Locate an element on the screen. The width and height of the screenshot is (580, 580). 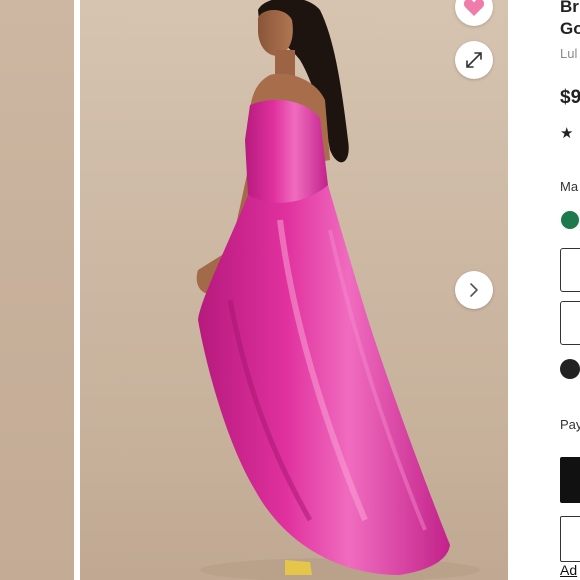
add-to-bag-button is located at coordinates (570, 480).